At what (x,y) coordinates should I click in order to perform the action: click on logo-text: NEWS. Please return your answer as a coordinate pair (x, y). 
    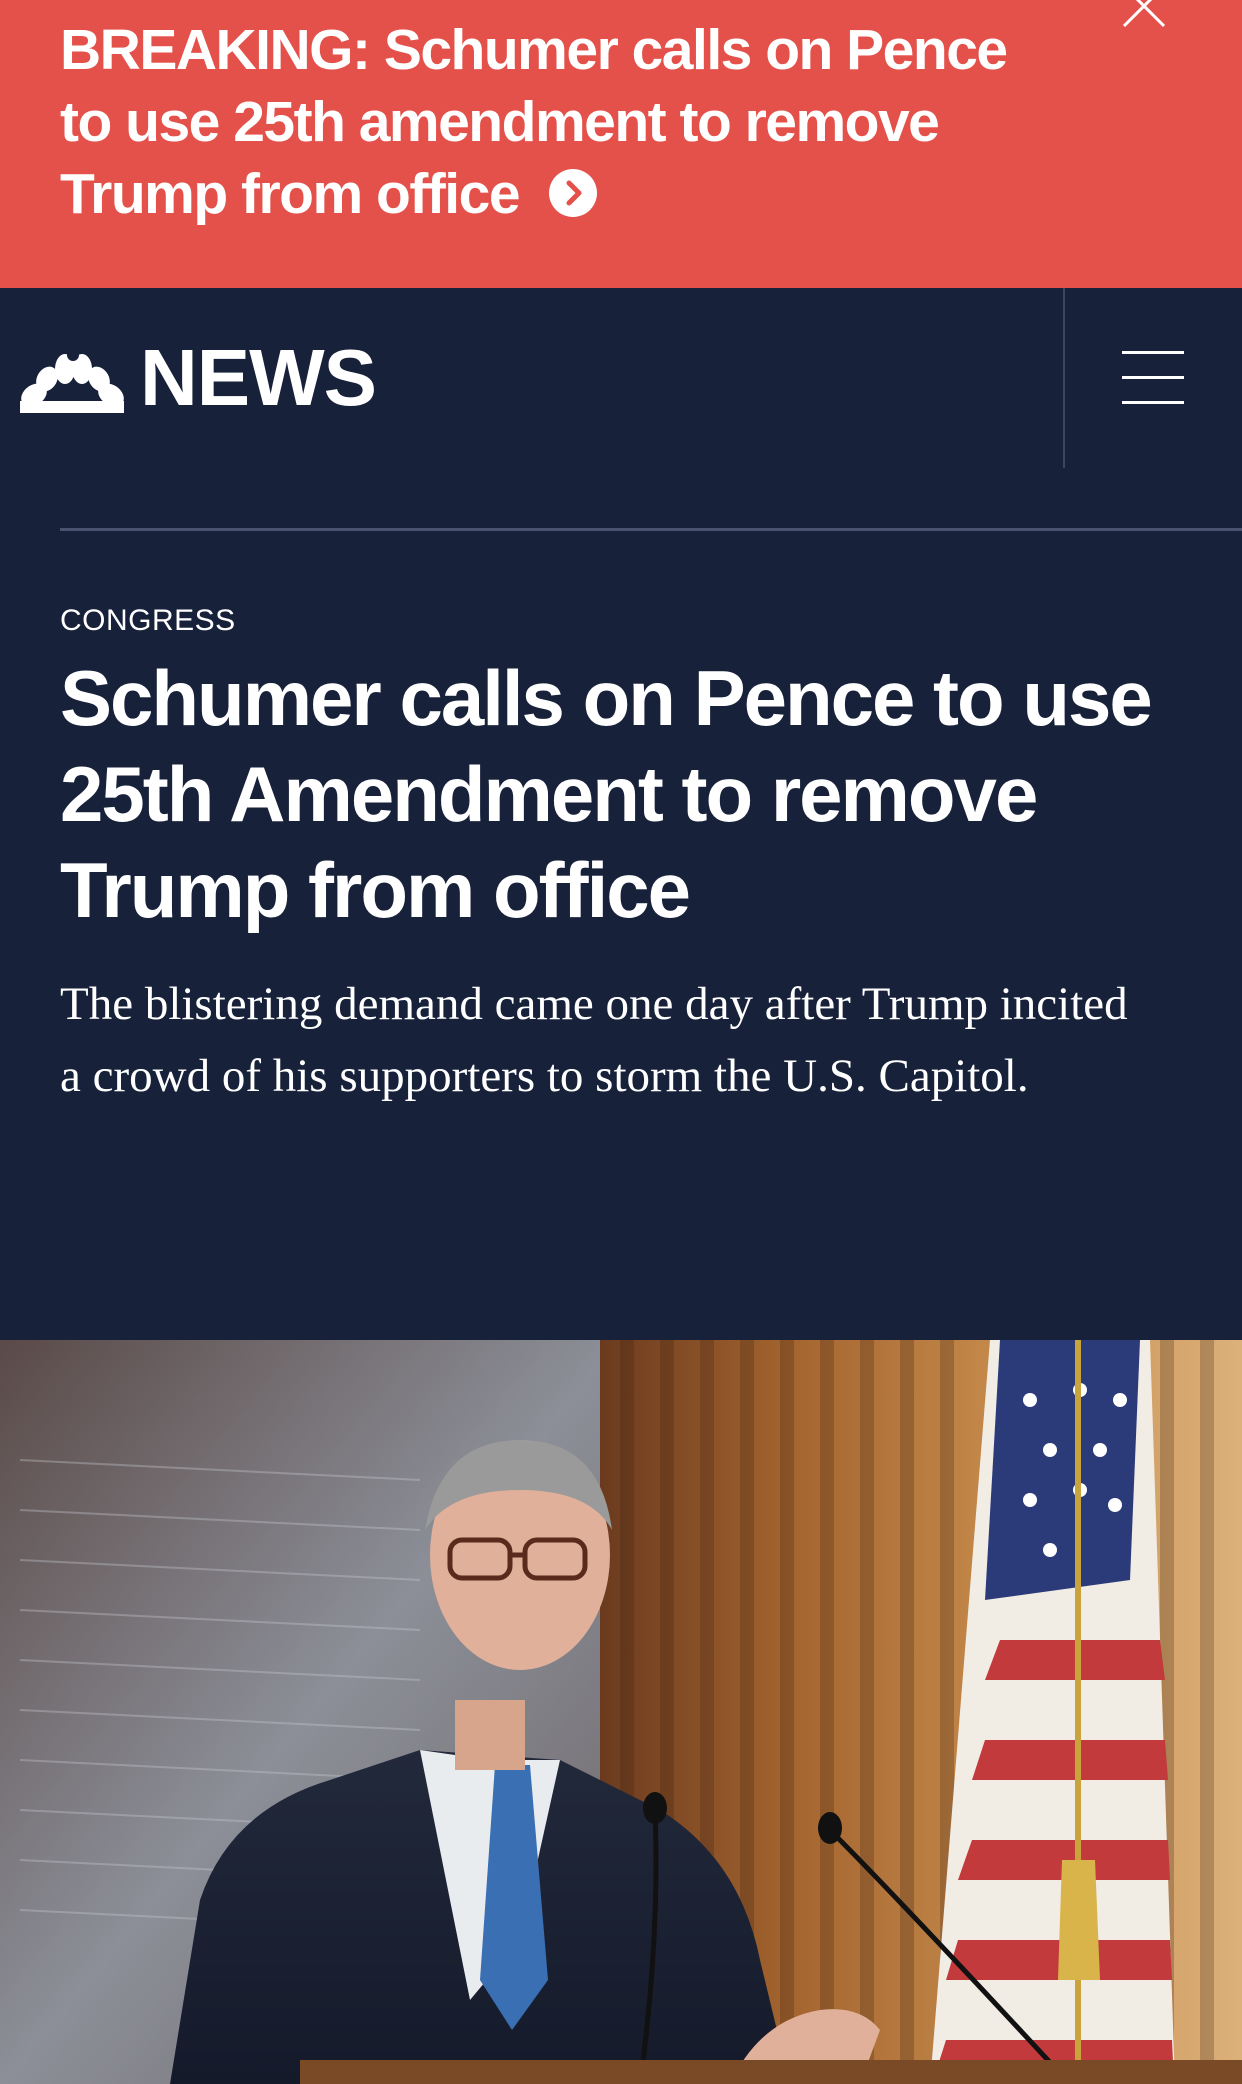
    Looking at the image, I should click on (258, 377).